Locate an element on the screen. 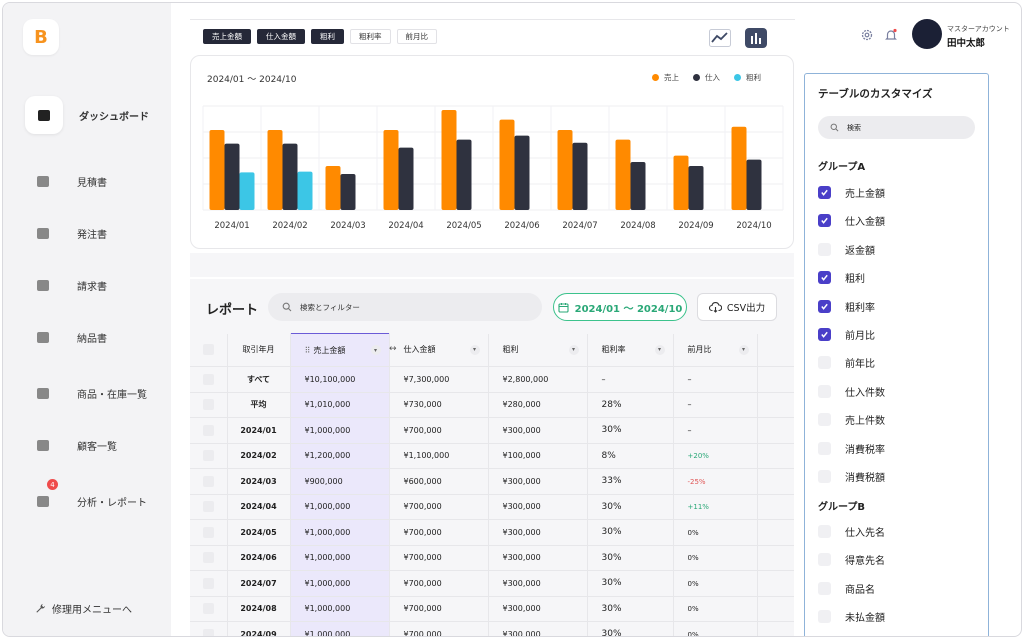  metric-chip: 仕入金額 is located at coordinates (281, 36).